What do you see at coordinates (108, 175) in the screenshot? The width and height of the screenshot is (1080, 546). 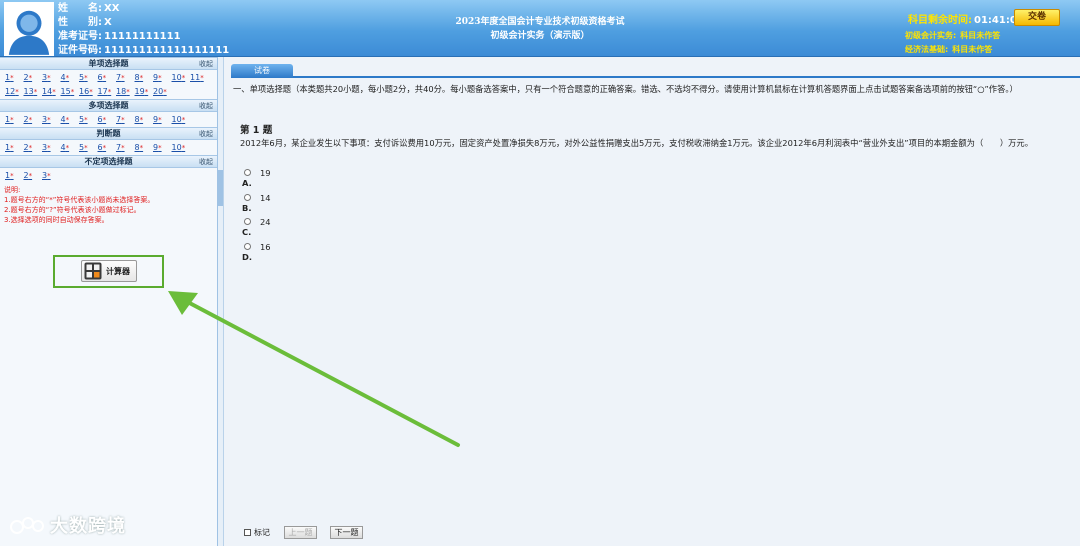 I see `question-number-grid: 1* 2* 3*` at bounding box center [108, 175].